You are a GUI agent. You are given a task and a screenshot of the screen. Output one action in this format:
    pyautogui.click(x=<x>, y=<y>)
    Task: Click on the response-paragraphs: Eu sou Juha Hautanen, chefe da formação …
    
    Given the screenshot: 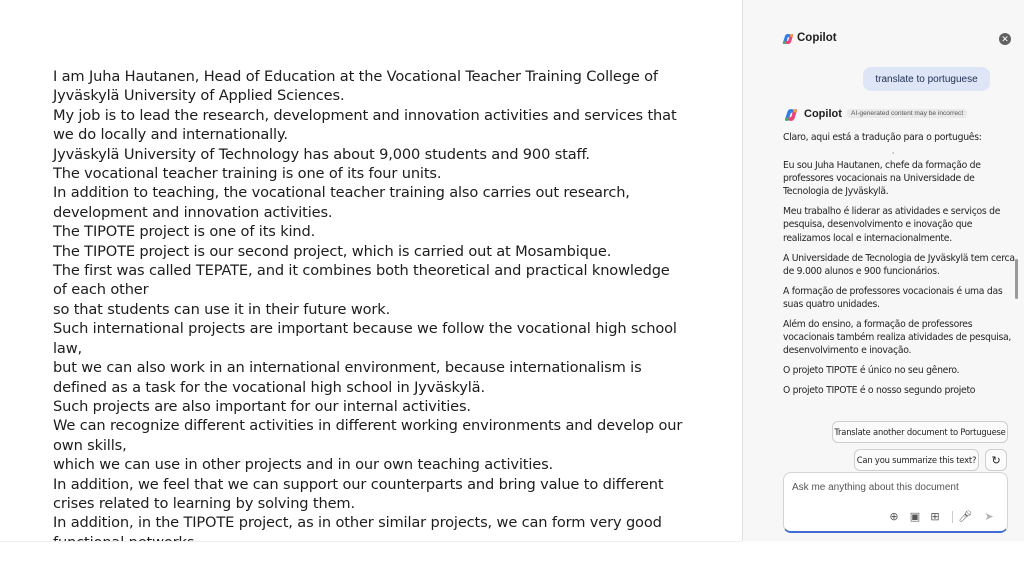 What is the action you would take?
    pyautogui.click(x=902, y=278)
    